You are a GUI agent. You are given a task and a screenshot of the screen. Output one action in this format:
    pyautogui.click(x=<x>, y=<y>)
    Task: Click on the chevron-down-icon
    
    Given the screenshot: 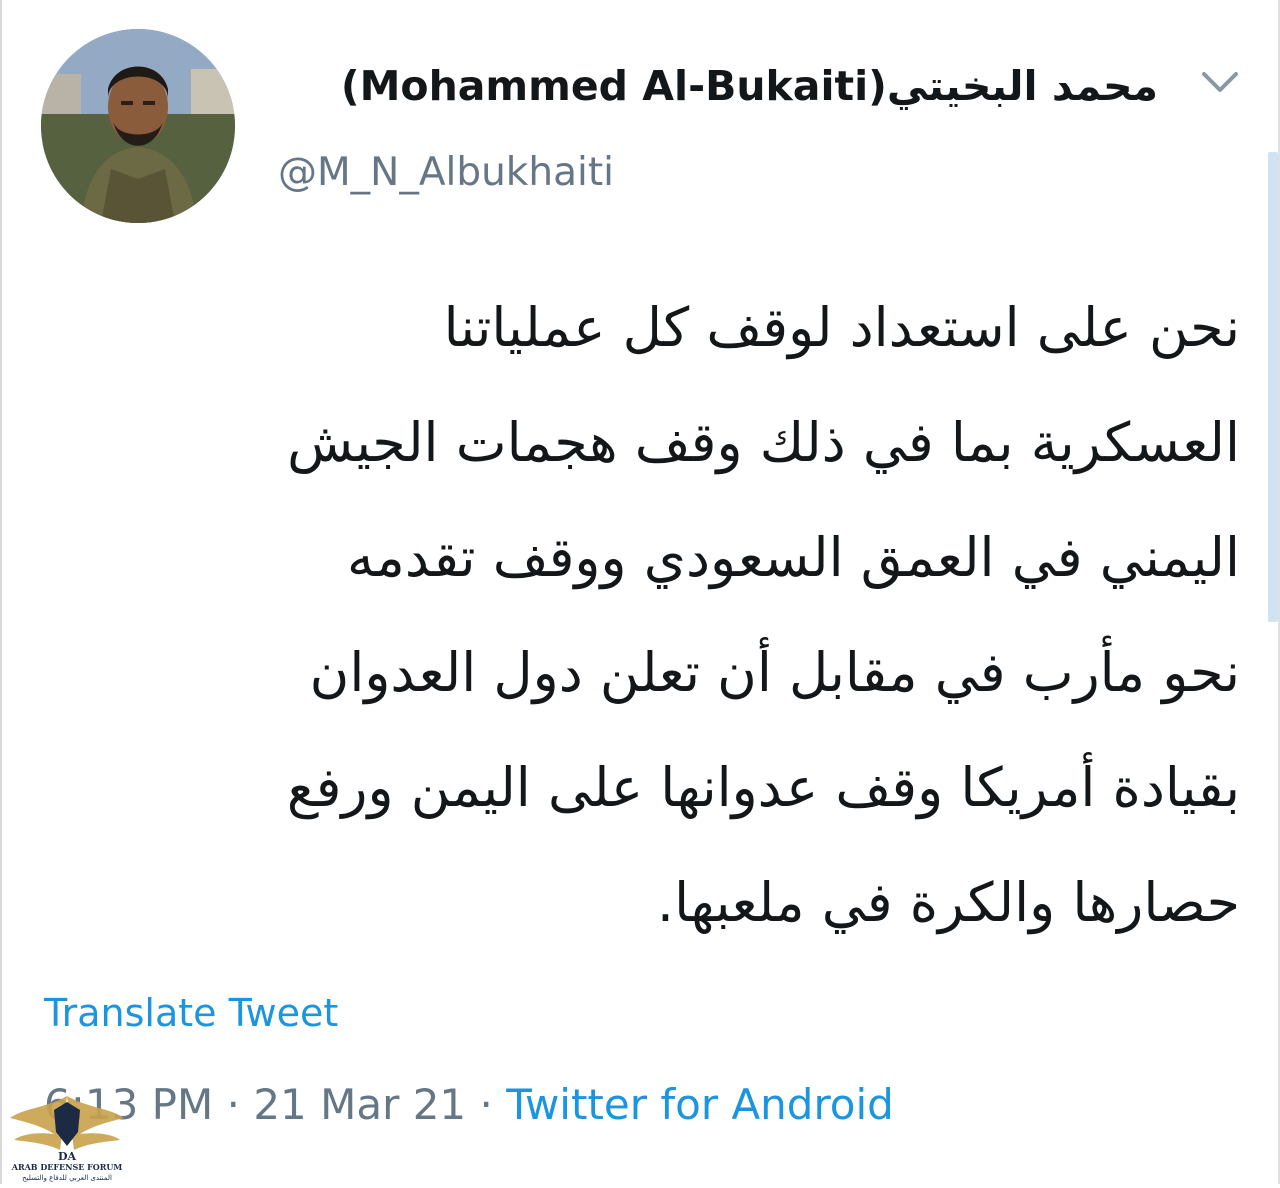 What is the action you would take?
    pyautogui.click(x=1220, y=82)
    